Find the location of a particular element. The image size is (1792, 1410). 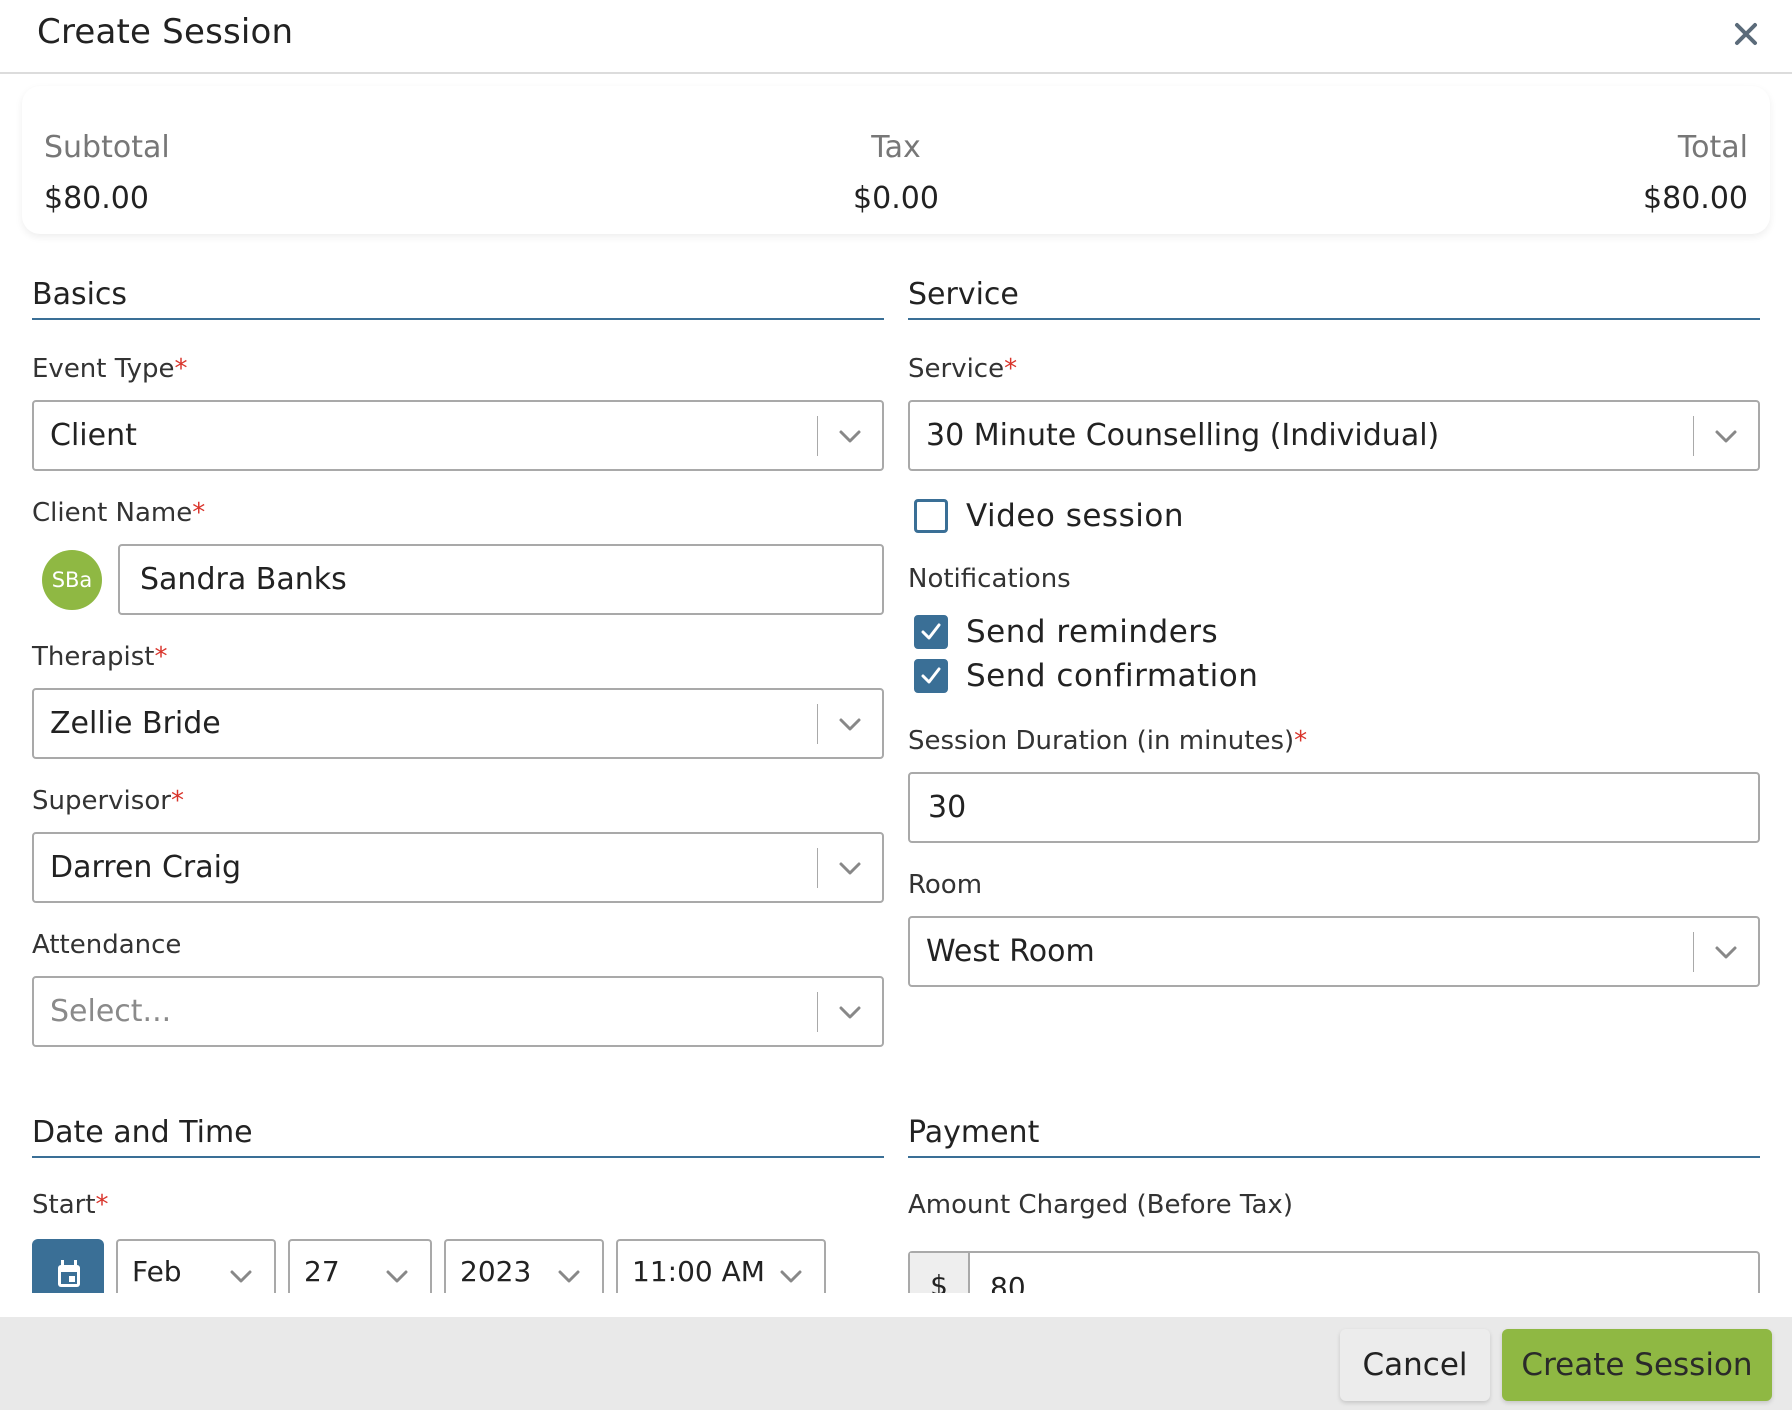

therapist-select: Zellie Bride is located at coordinates (458, 723).